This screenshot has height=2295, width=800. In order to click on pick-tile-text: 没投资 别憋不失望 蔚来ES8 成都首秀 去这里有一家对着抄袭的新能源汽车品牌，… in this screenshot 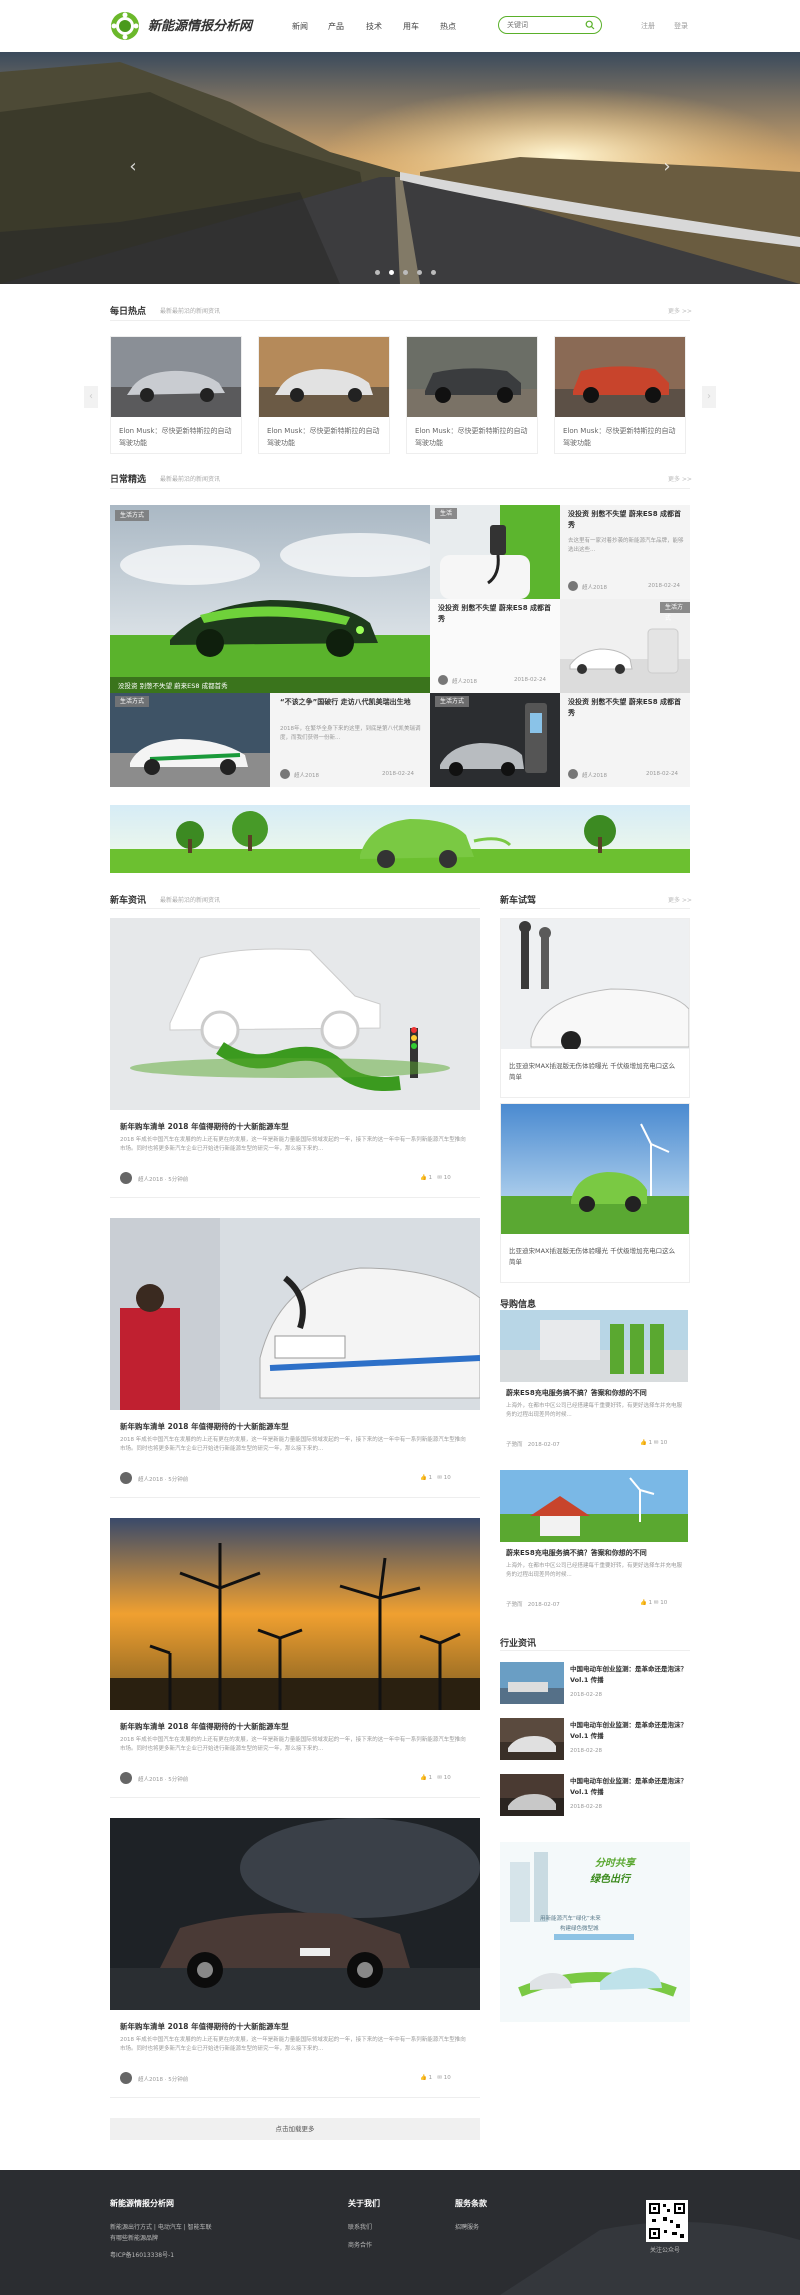, I will do `click(625, 552)`.